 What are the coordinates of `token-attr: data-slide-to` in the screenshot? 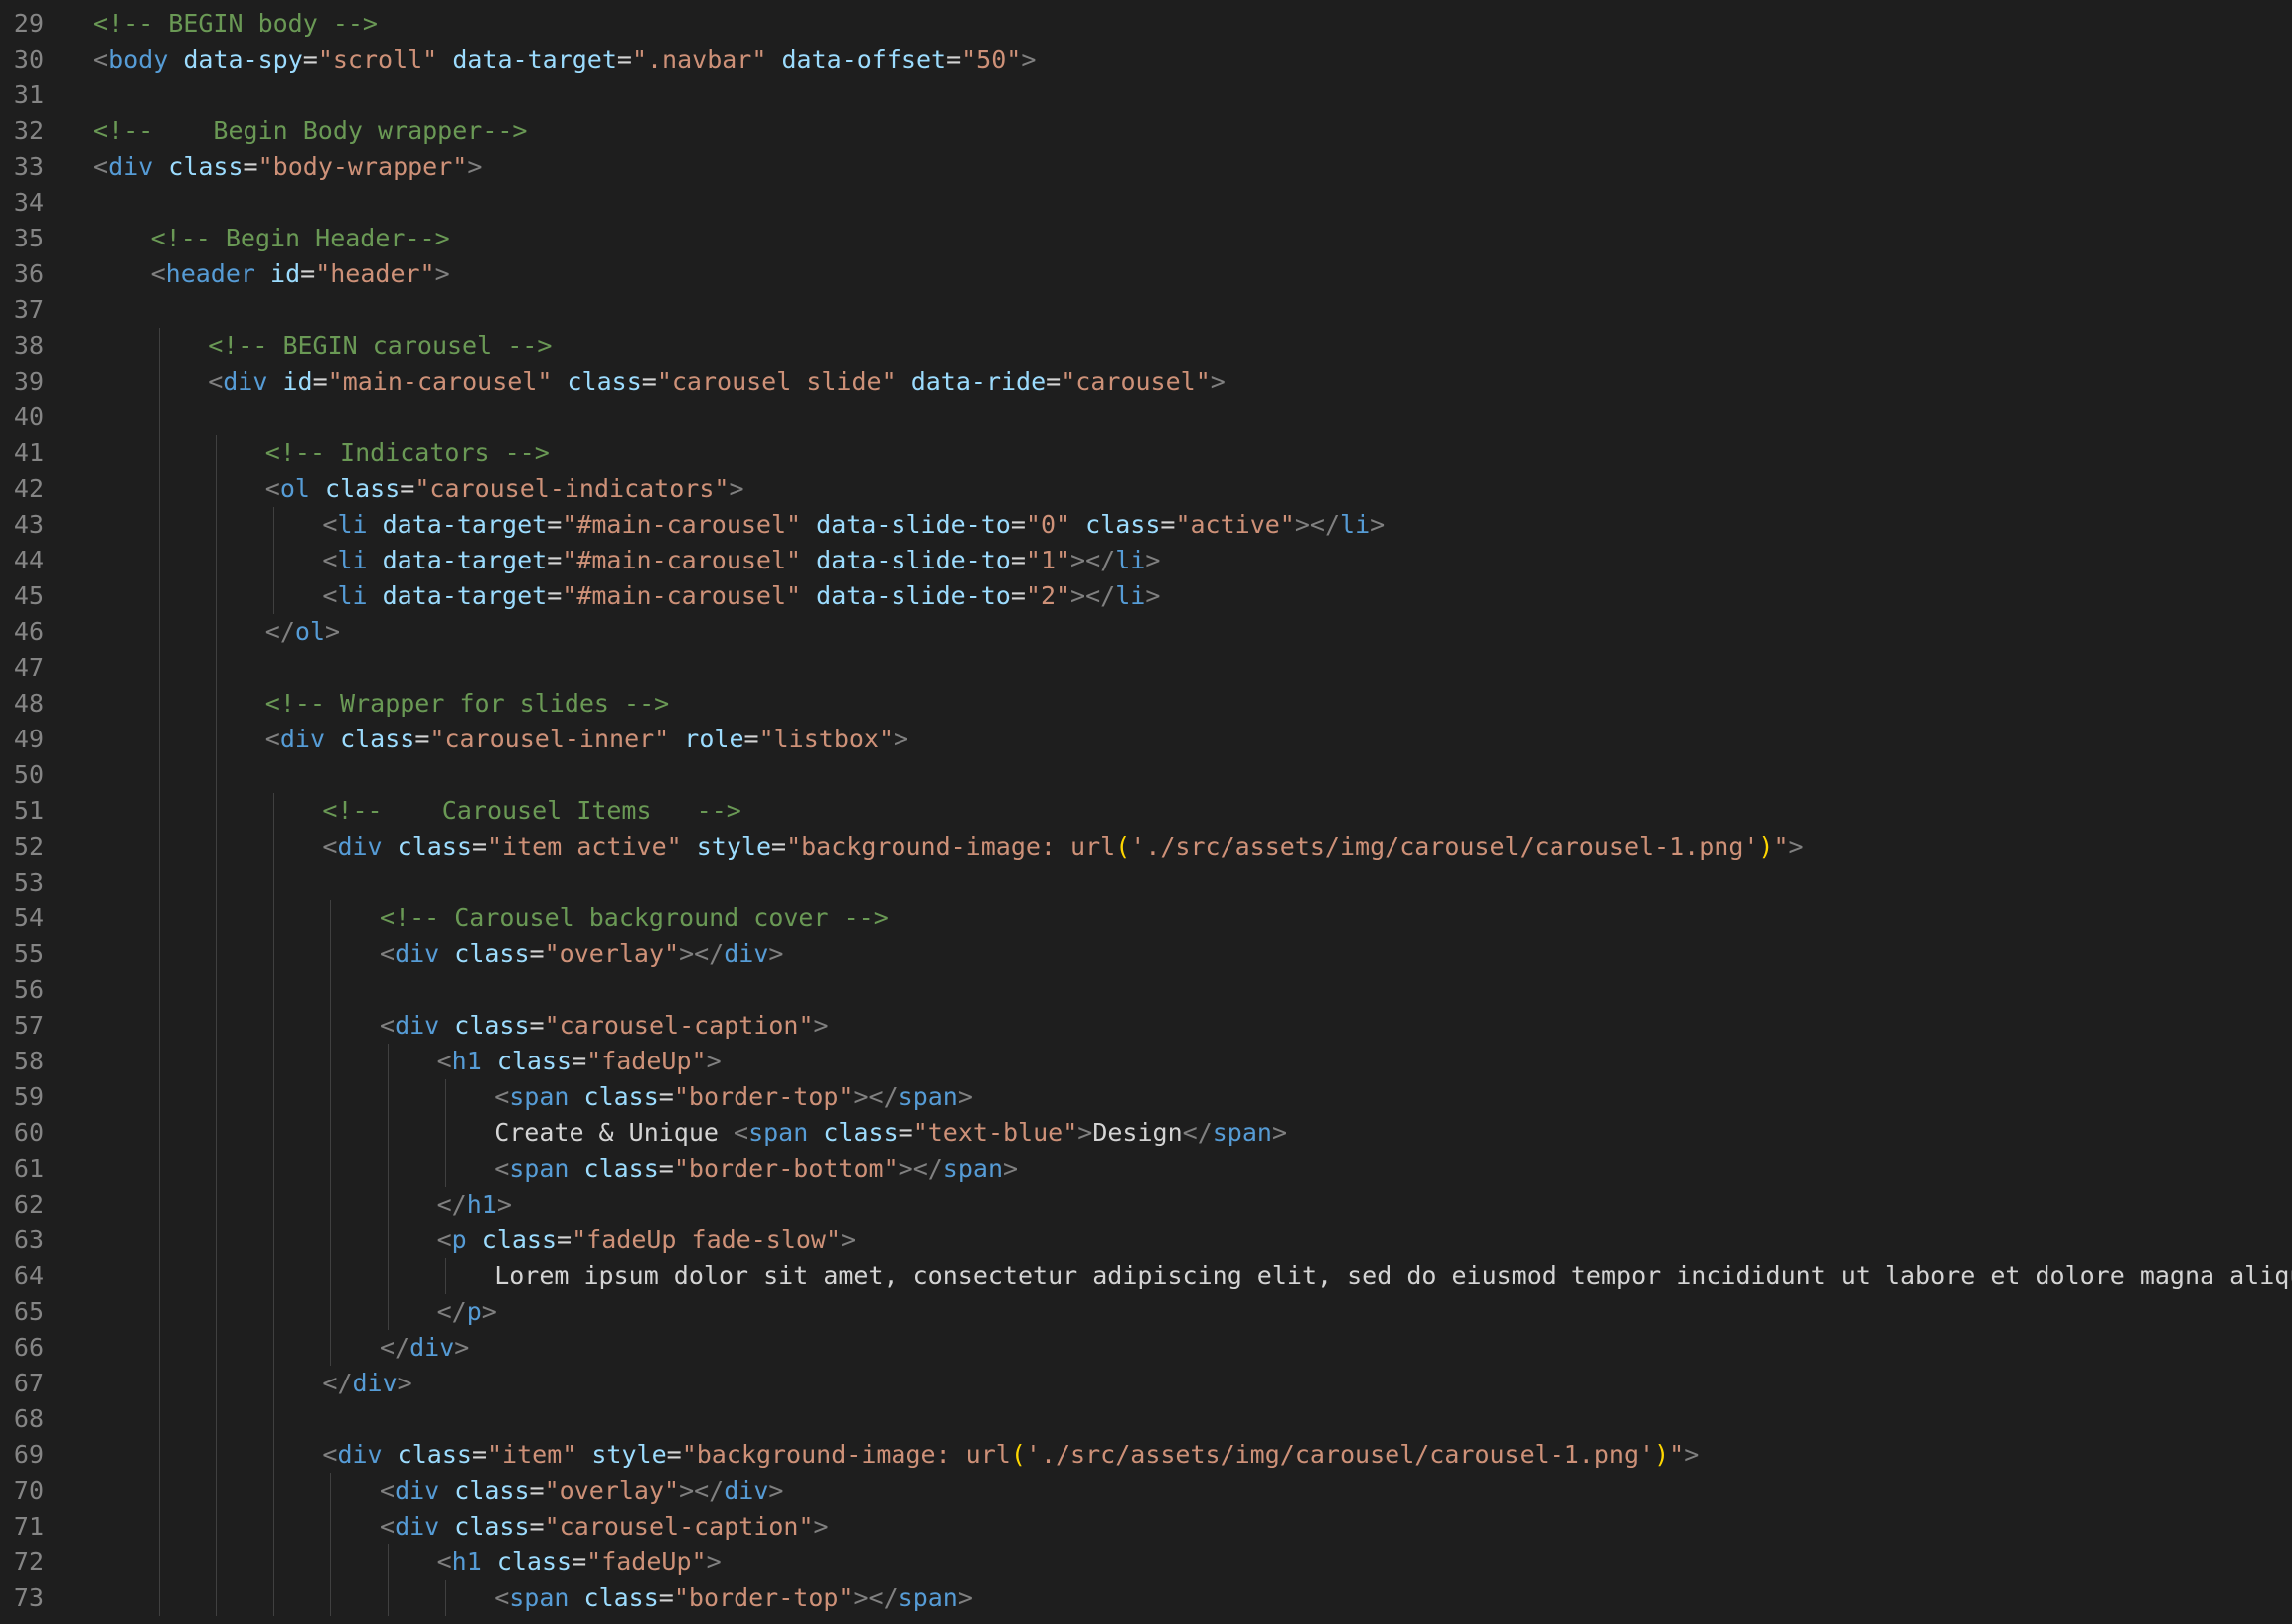 It's located at (914, 560).